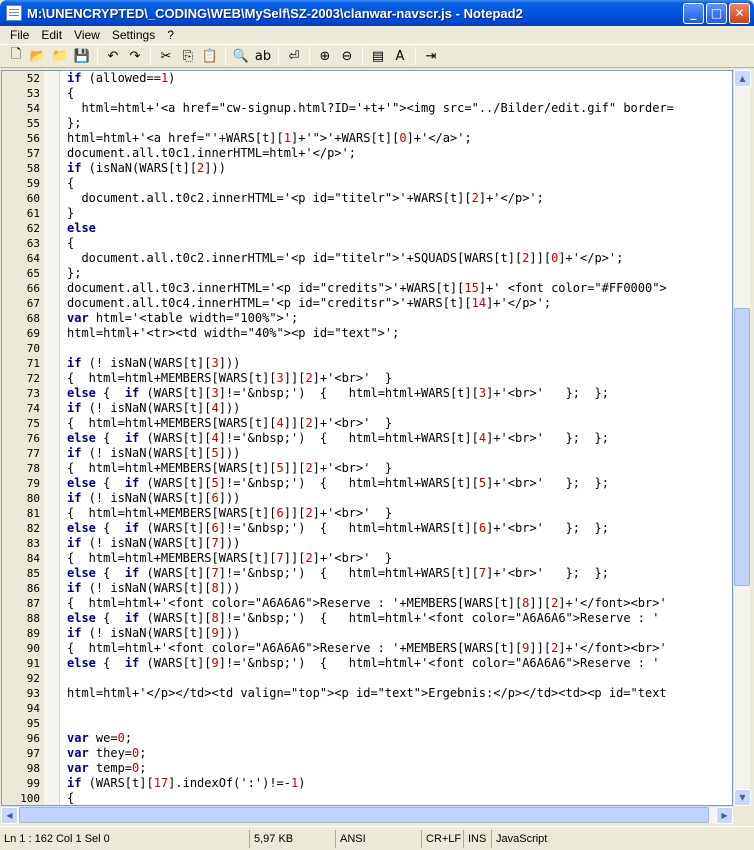  I want to click on scroll-down-arrow-icon: ▼, so click(742, 797).